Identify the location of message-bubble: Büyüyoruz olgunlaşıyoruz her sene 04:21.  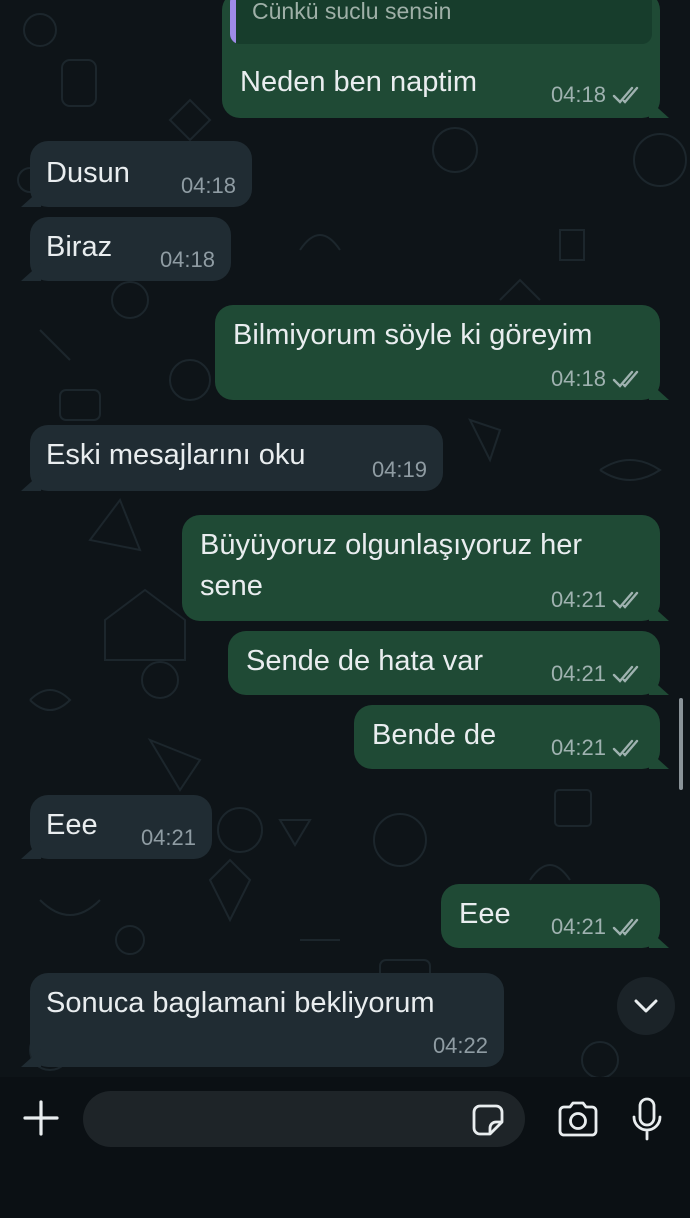
(421, 568).